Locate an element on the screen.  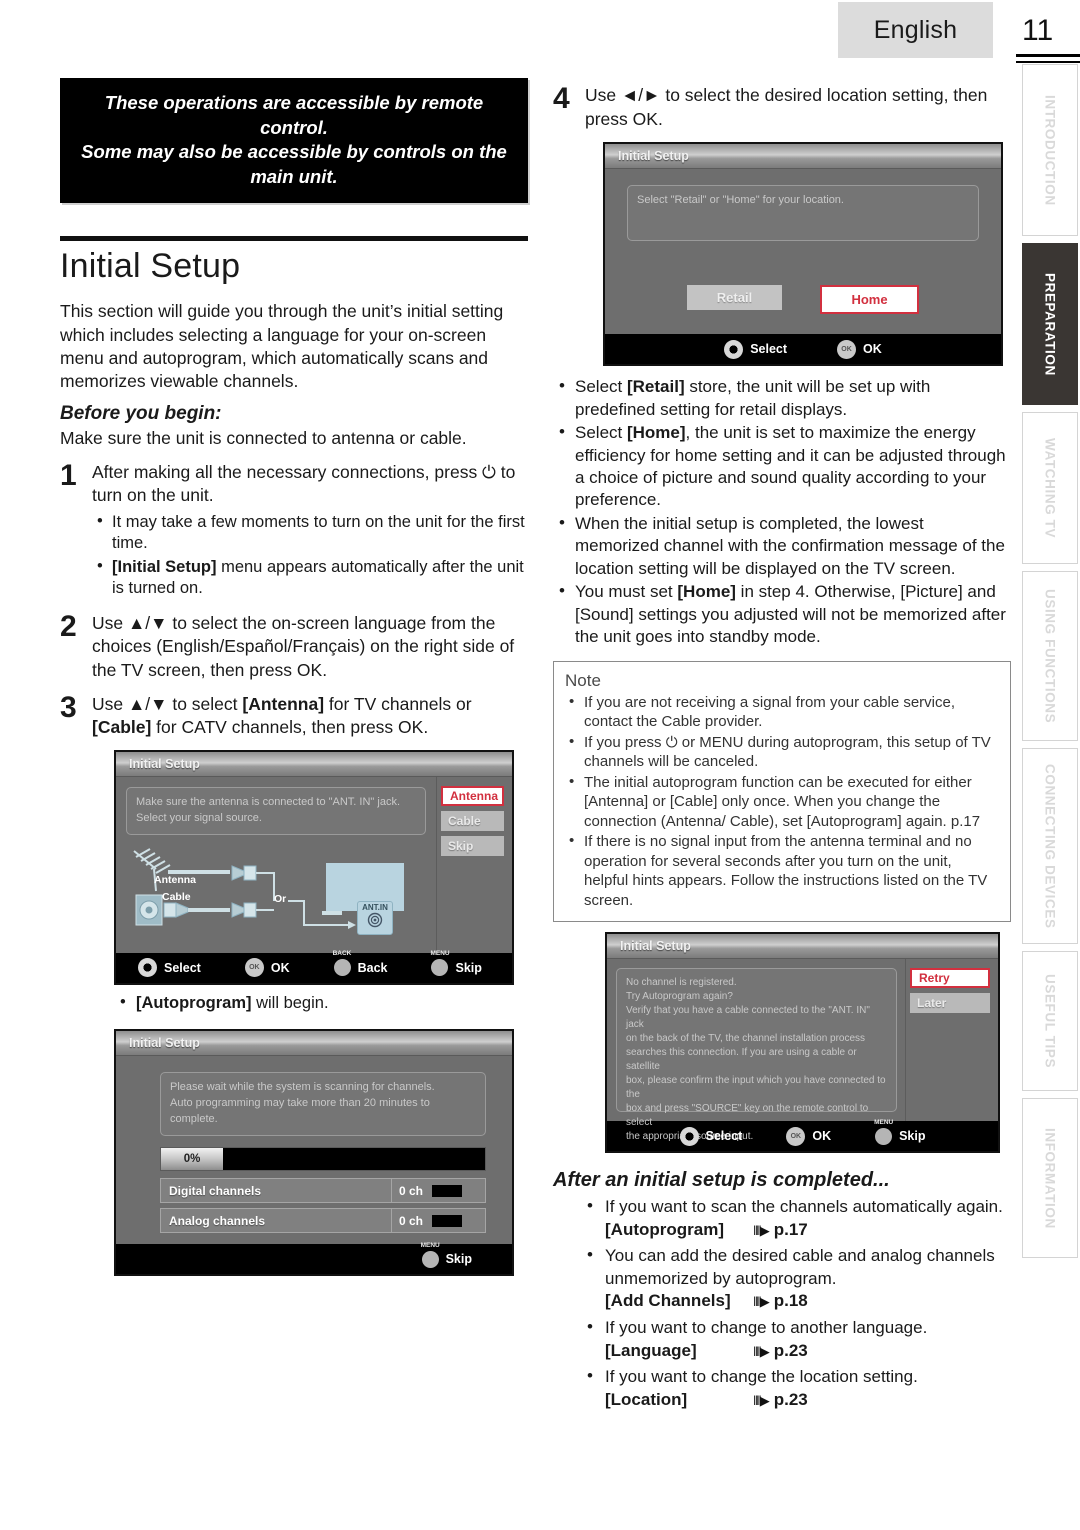
osd-footer: Select OK OK BACK Back MENU Skip is located at coordinates (314, 966).